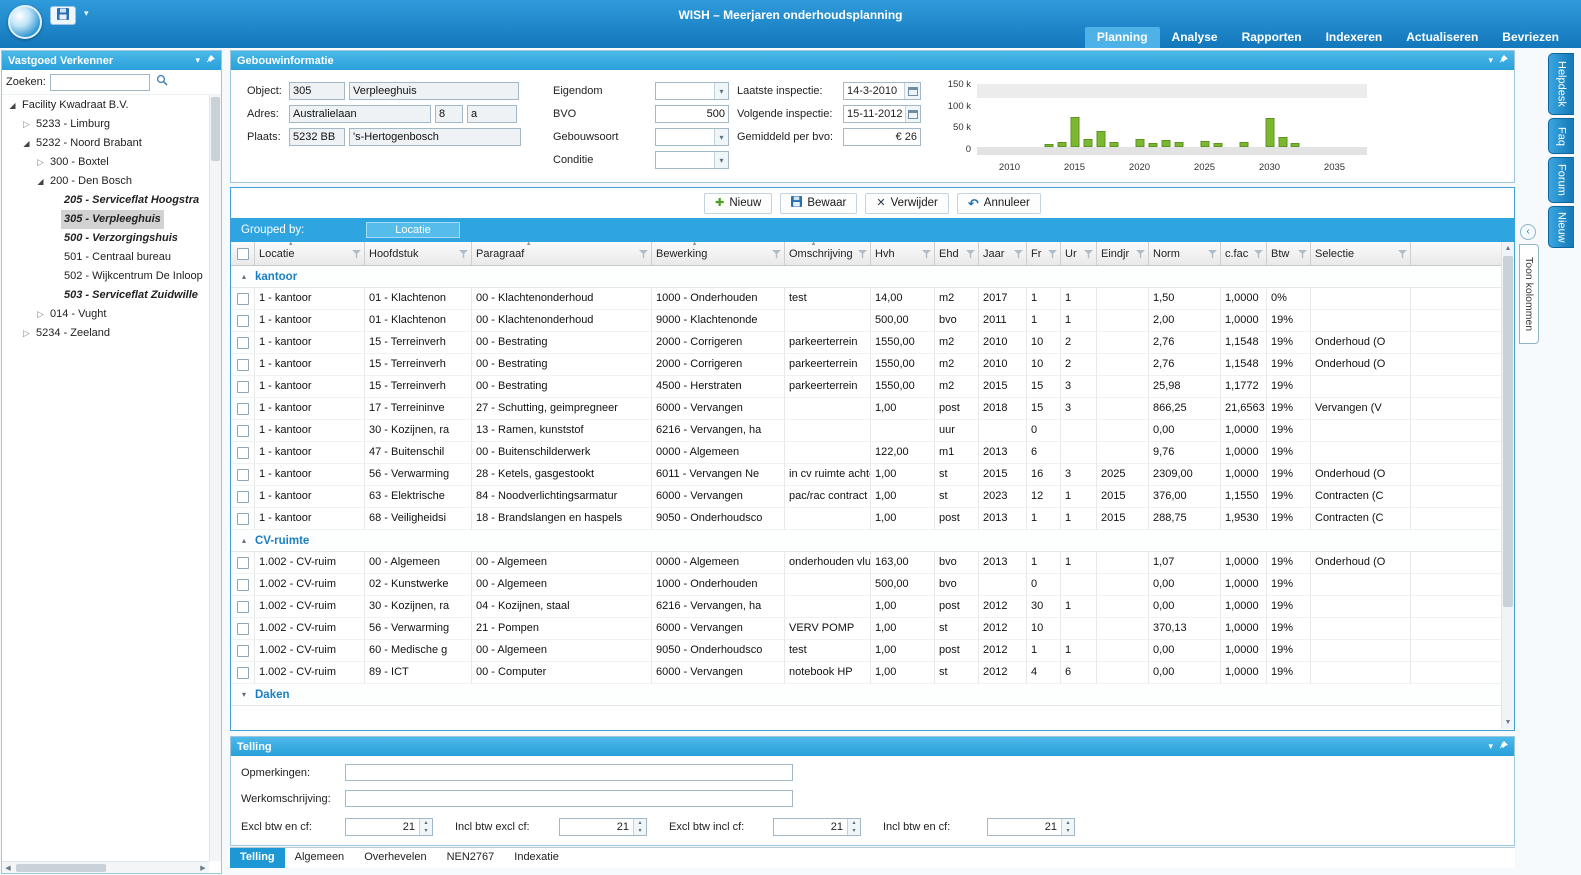 This screenshot has width=1581, height=875. What do you see at coordinates (1289, 253) in the screenshot?
I see `column-header-btw: Btw` at bounding box center [1289, 253].